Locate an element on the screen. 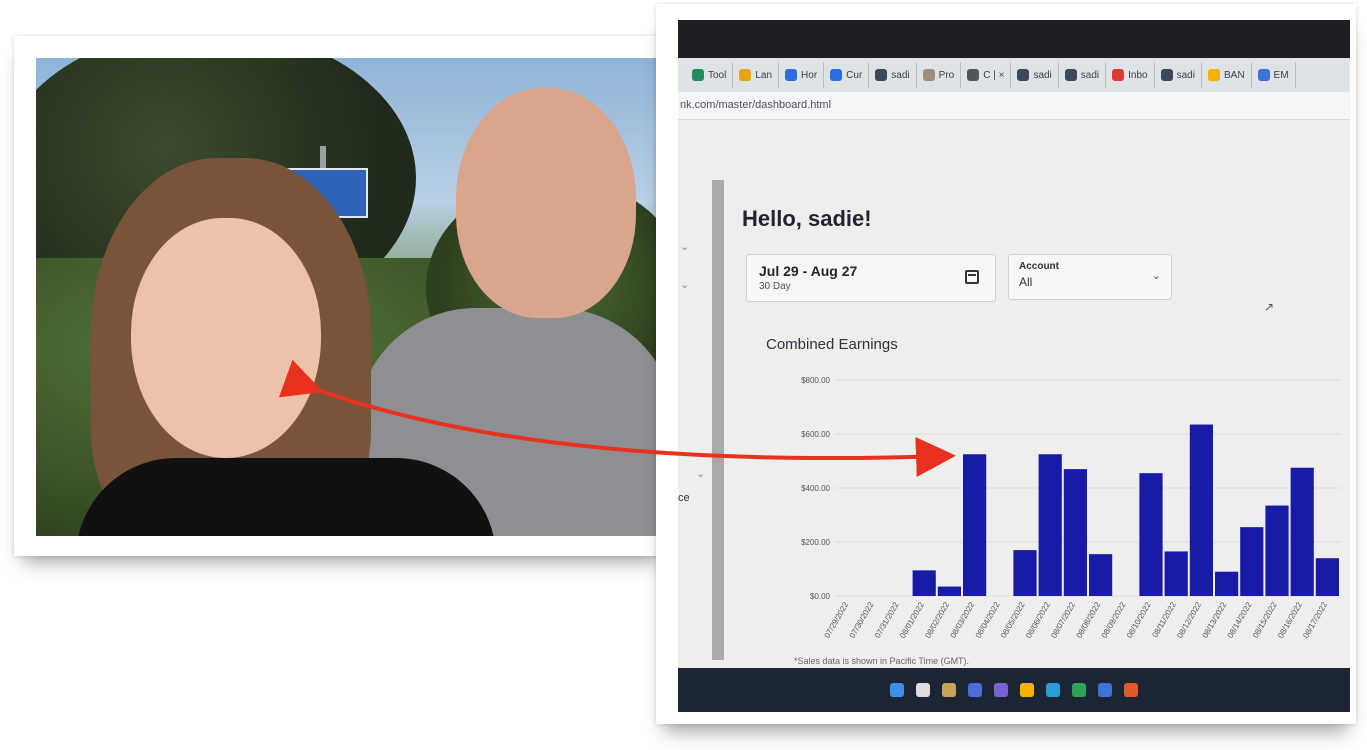  x-tick-label: 07/30/2022 is located at coordinates (862, 620).